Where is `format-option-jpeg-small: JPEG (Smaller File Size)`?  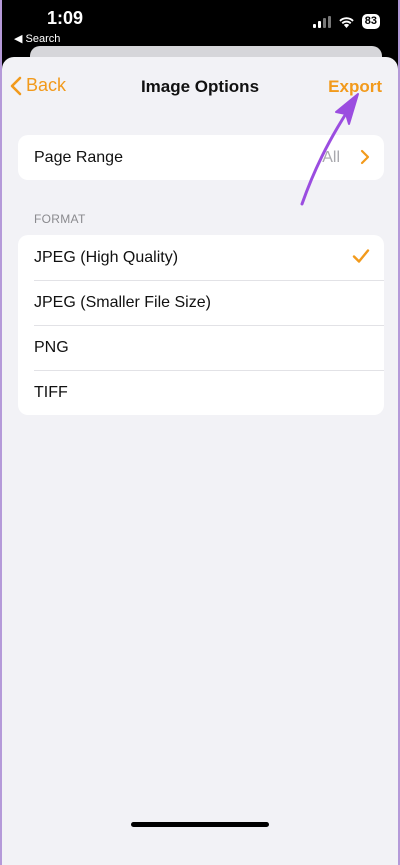 format-option-jpeg-small: JPEG (Smaller File Size) is located at coordinates (201, 302).